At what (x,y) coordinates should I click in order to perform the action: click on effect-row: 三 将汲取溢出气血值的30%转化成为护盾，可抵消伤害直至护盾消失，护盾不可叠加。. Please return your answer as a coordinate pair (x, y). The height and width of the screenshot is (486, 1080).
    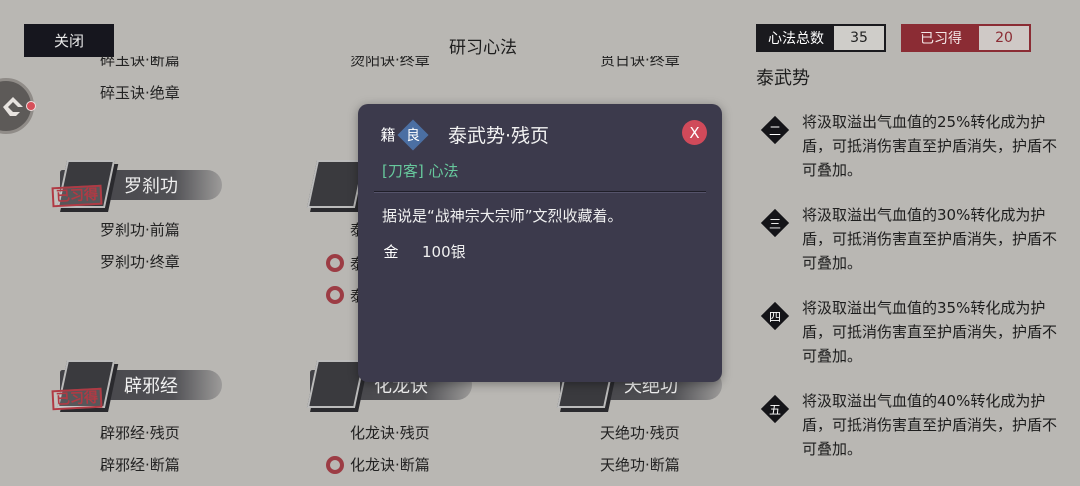
    Looking at the image, I should click on (911, 239).